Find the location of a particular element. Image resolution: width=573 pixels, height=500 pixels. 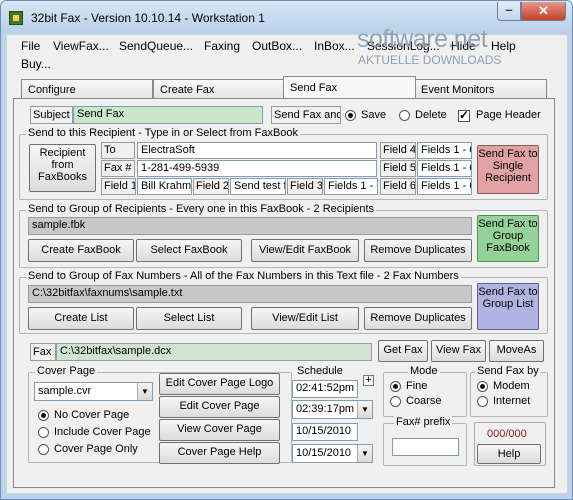

tab-configure: Configure is located at coordinates (87, 89).